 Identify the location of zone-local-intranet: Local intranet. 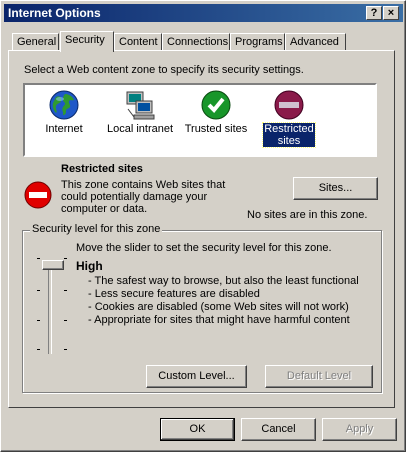
(140, 112).